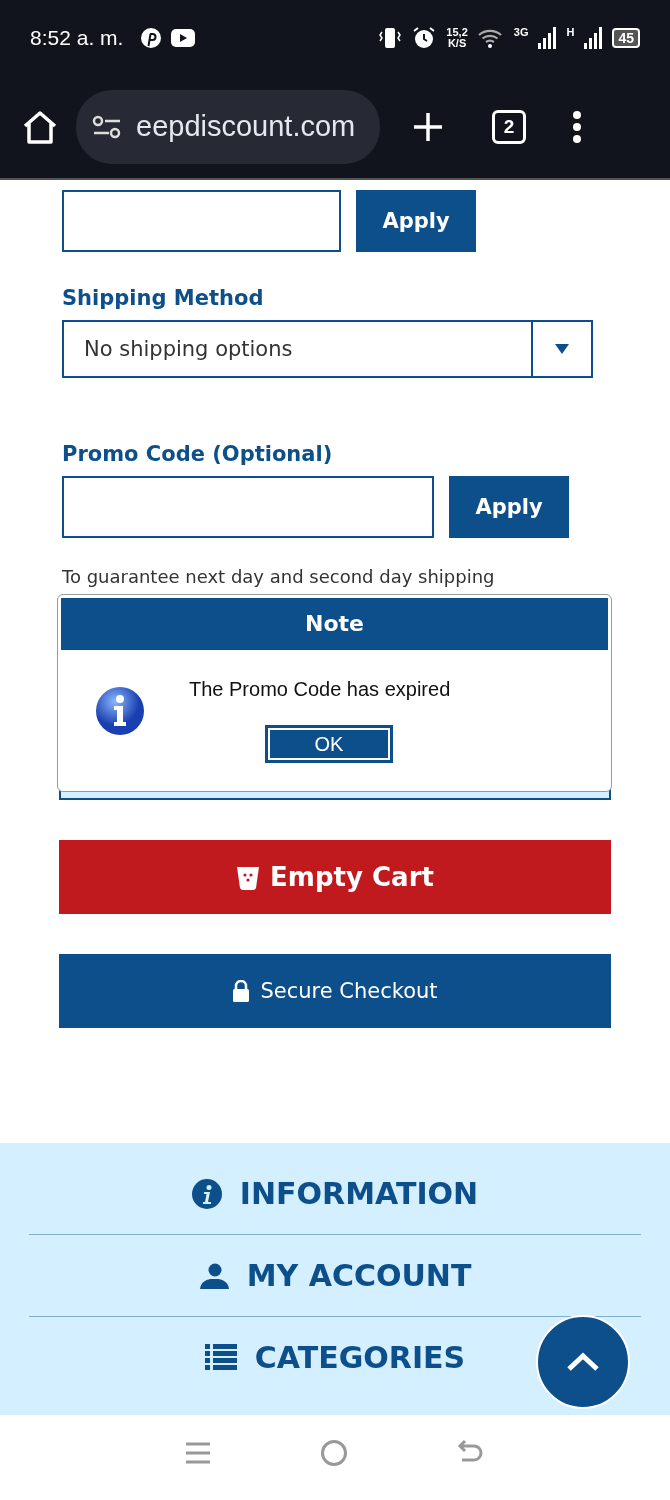 The image size is (670, 1500). I want to click on status-time: 8:52 a. m., so click(77, 37).